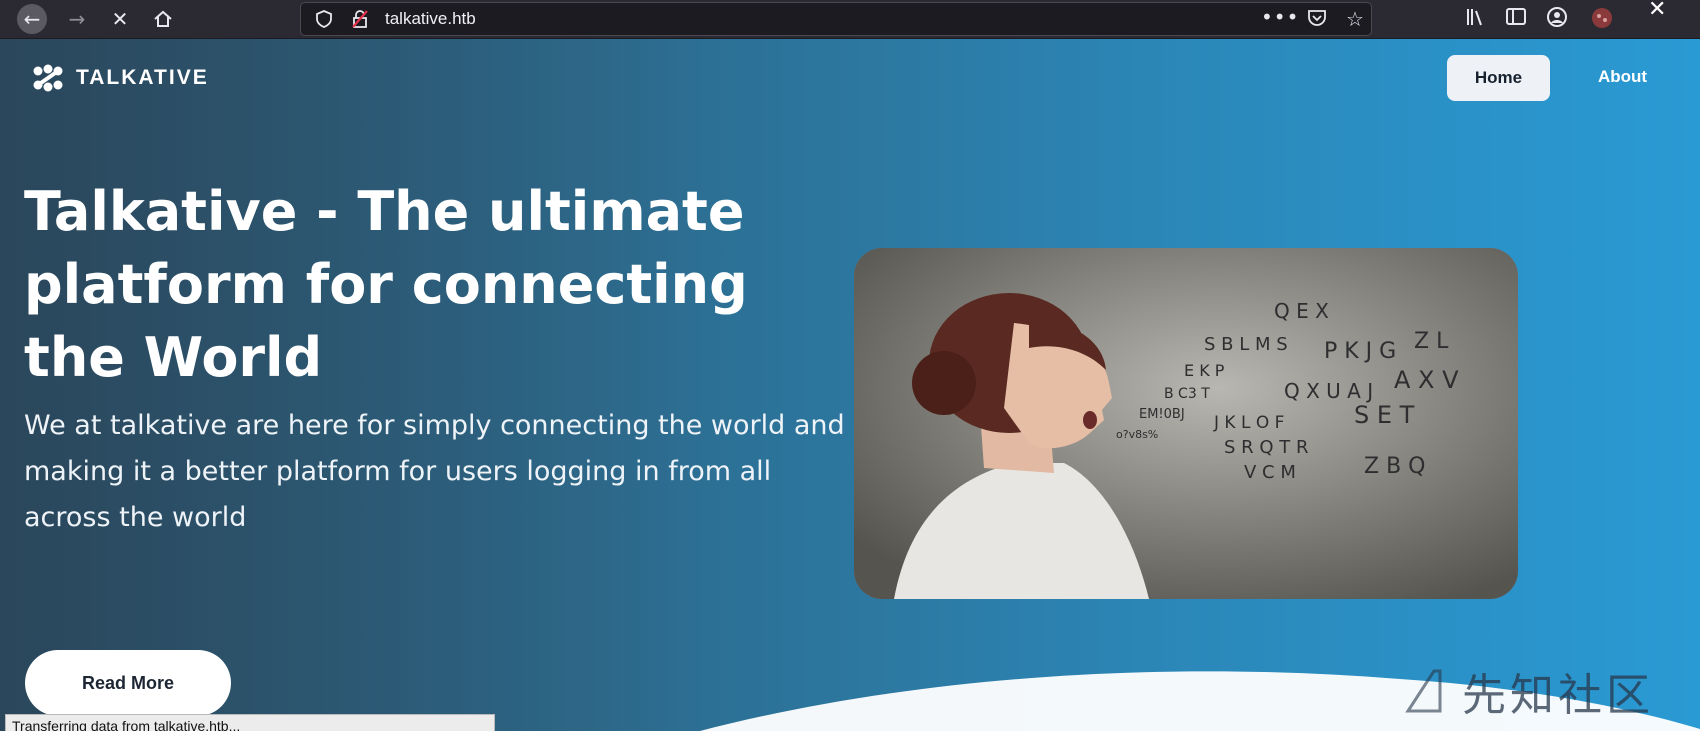 The width and height of the screenshot is (1700, 731). What do you see at coordinates (1317, 18) in the screenshot?
I see `pocket-icon` at bounding box center [1317, 18].